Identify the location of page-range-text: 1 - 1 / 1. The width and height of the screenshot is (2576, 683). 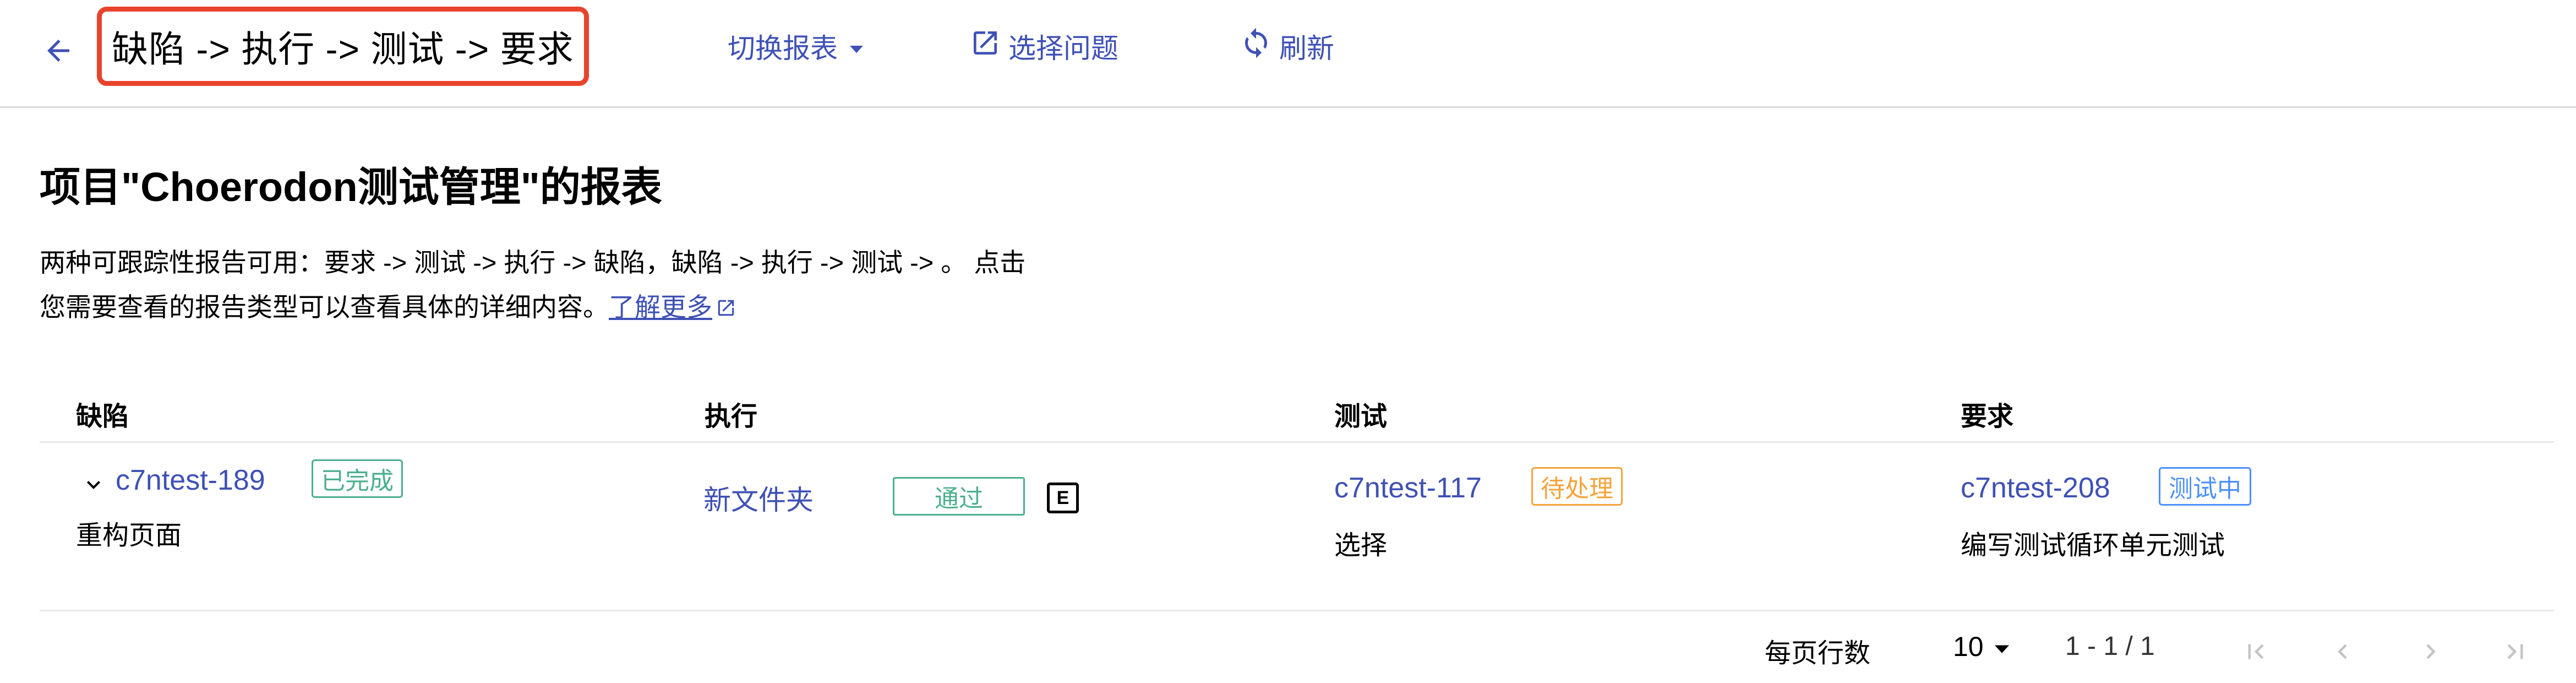
(2110, 646).